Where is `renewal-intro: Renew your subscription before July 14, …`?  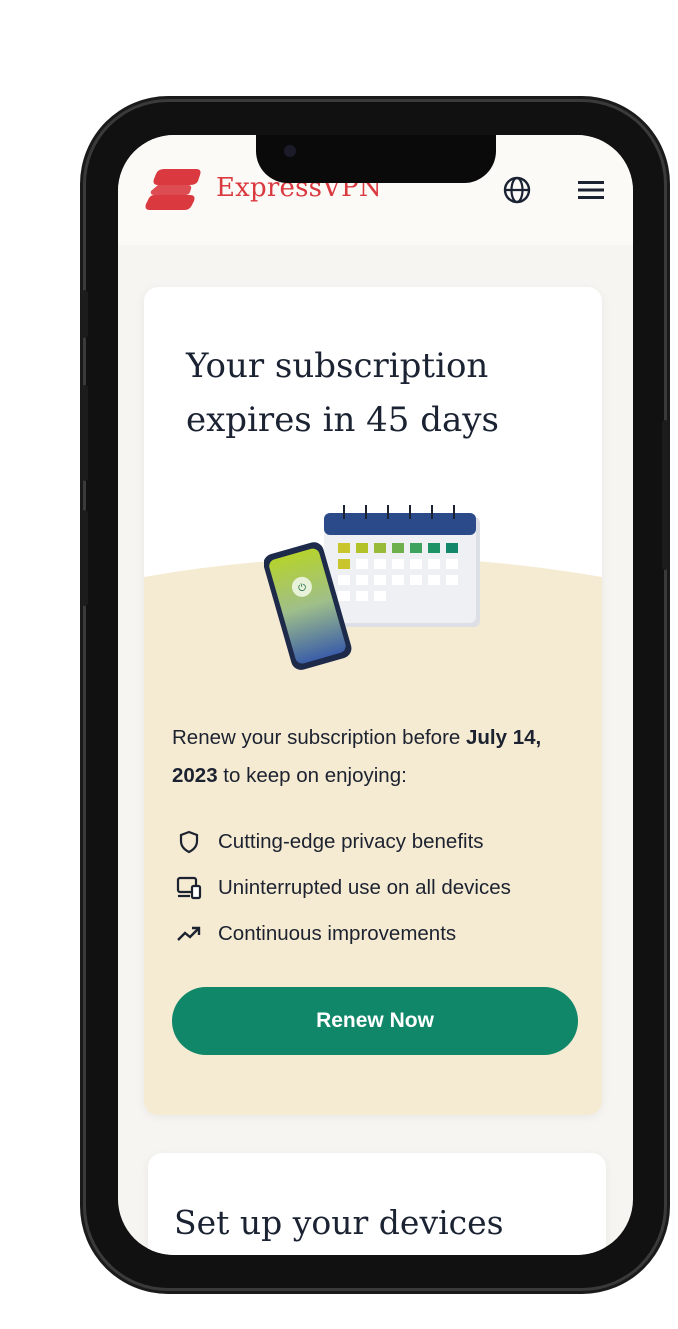
renewal-intro: Renew your subscription before July 14, … is located at coordinates (377, 757).